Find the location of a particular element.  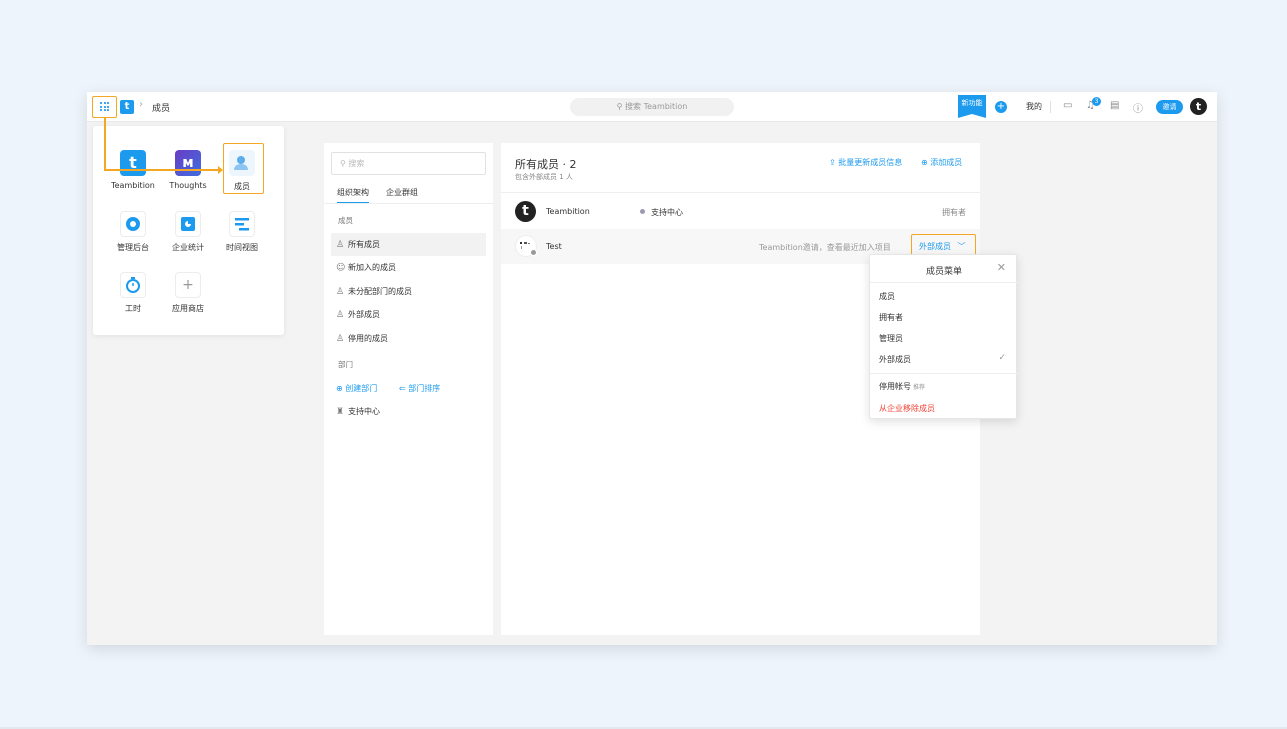

member-role: 拥有者 is located at coordinates (954, 212).